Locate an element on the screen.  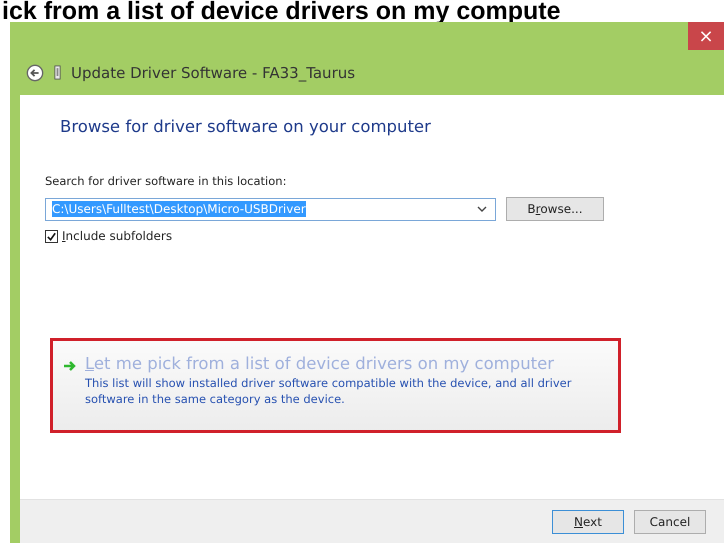
include-subfolders-label: Include subfolders is located at coordinates (117, 236).